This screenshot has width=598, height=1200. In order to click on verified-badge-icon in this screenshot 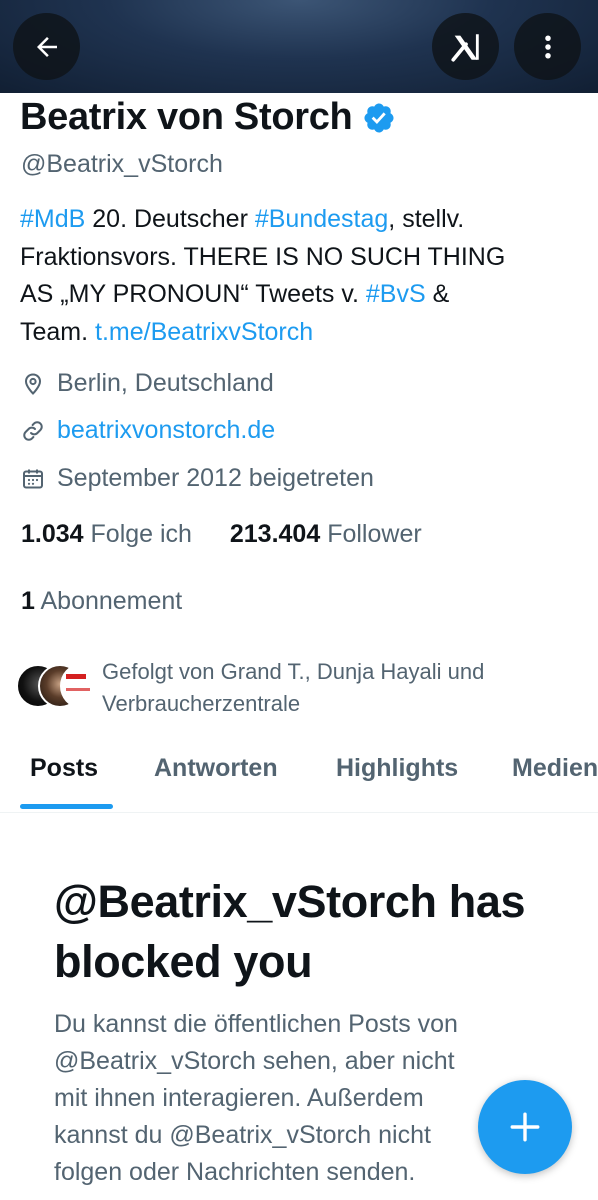, I will do `click(379, 118)`.